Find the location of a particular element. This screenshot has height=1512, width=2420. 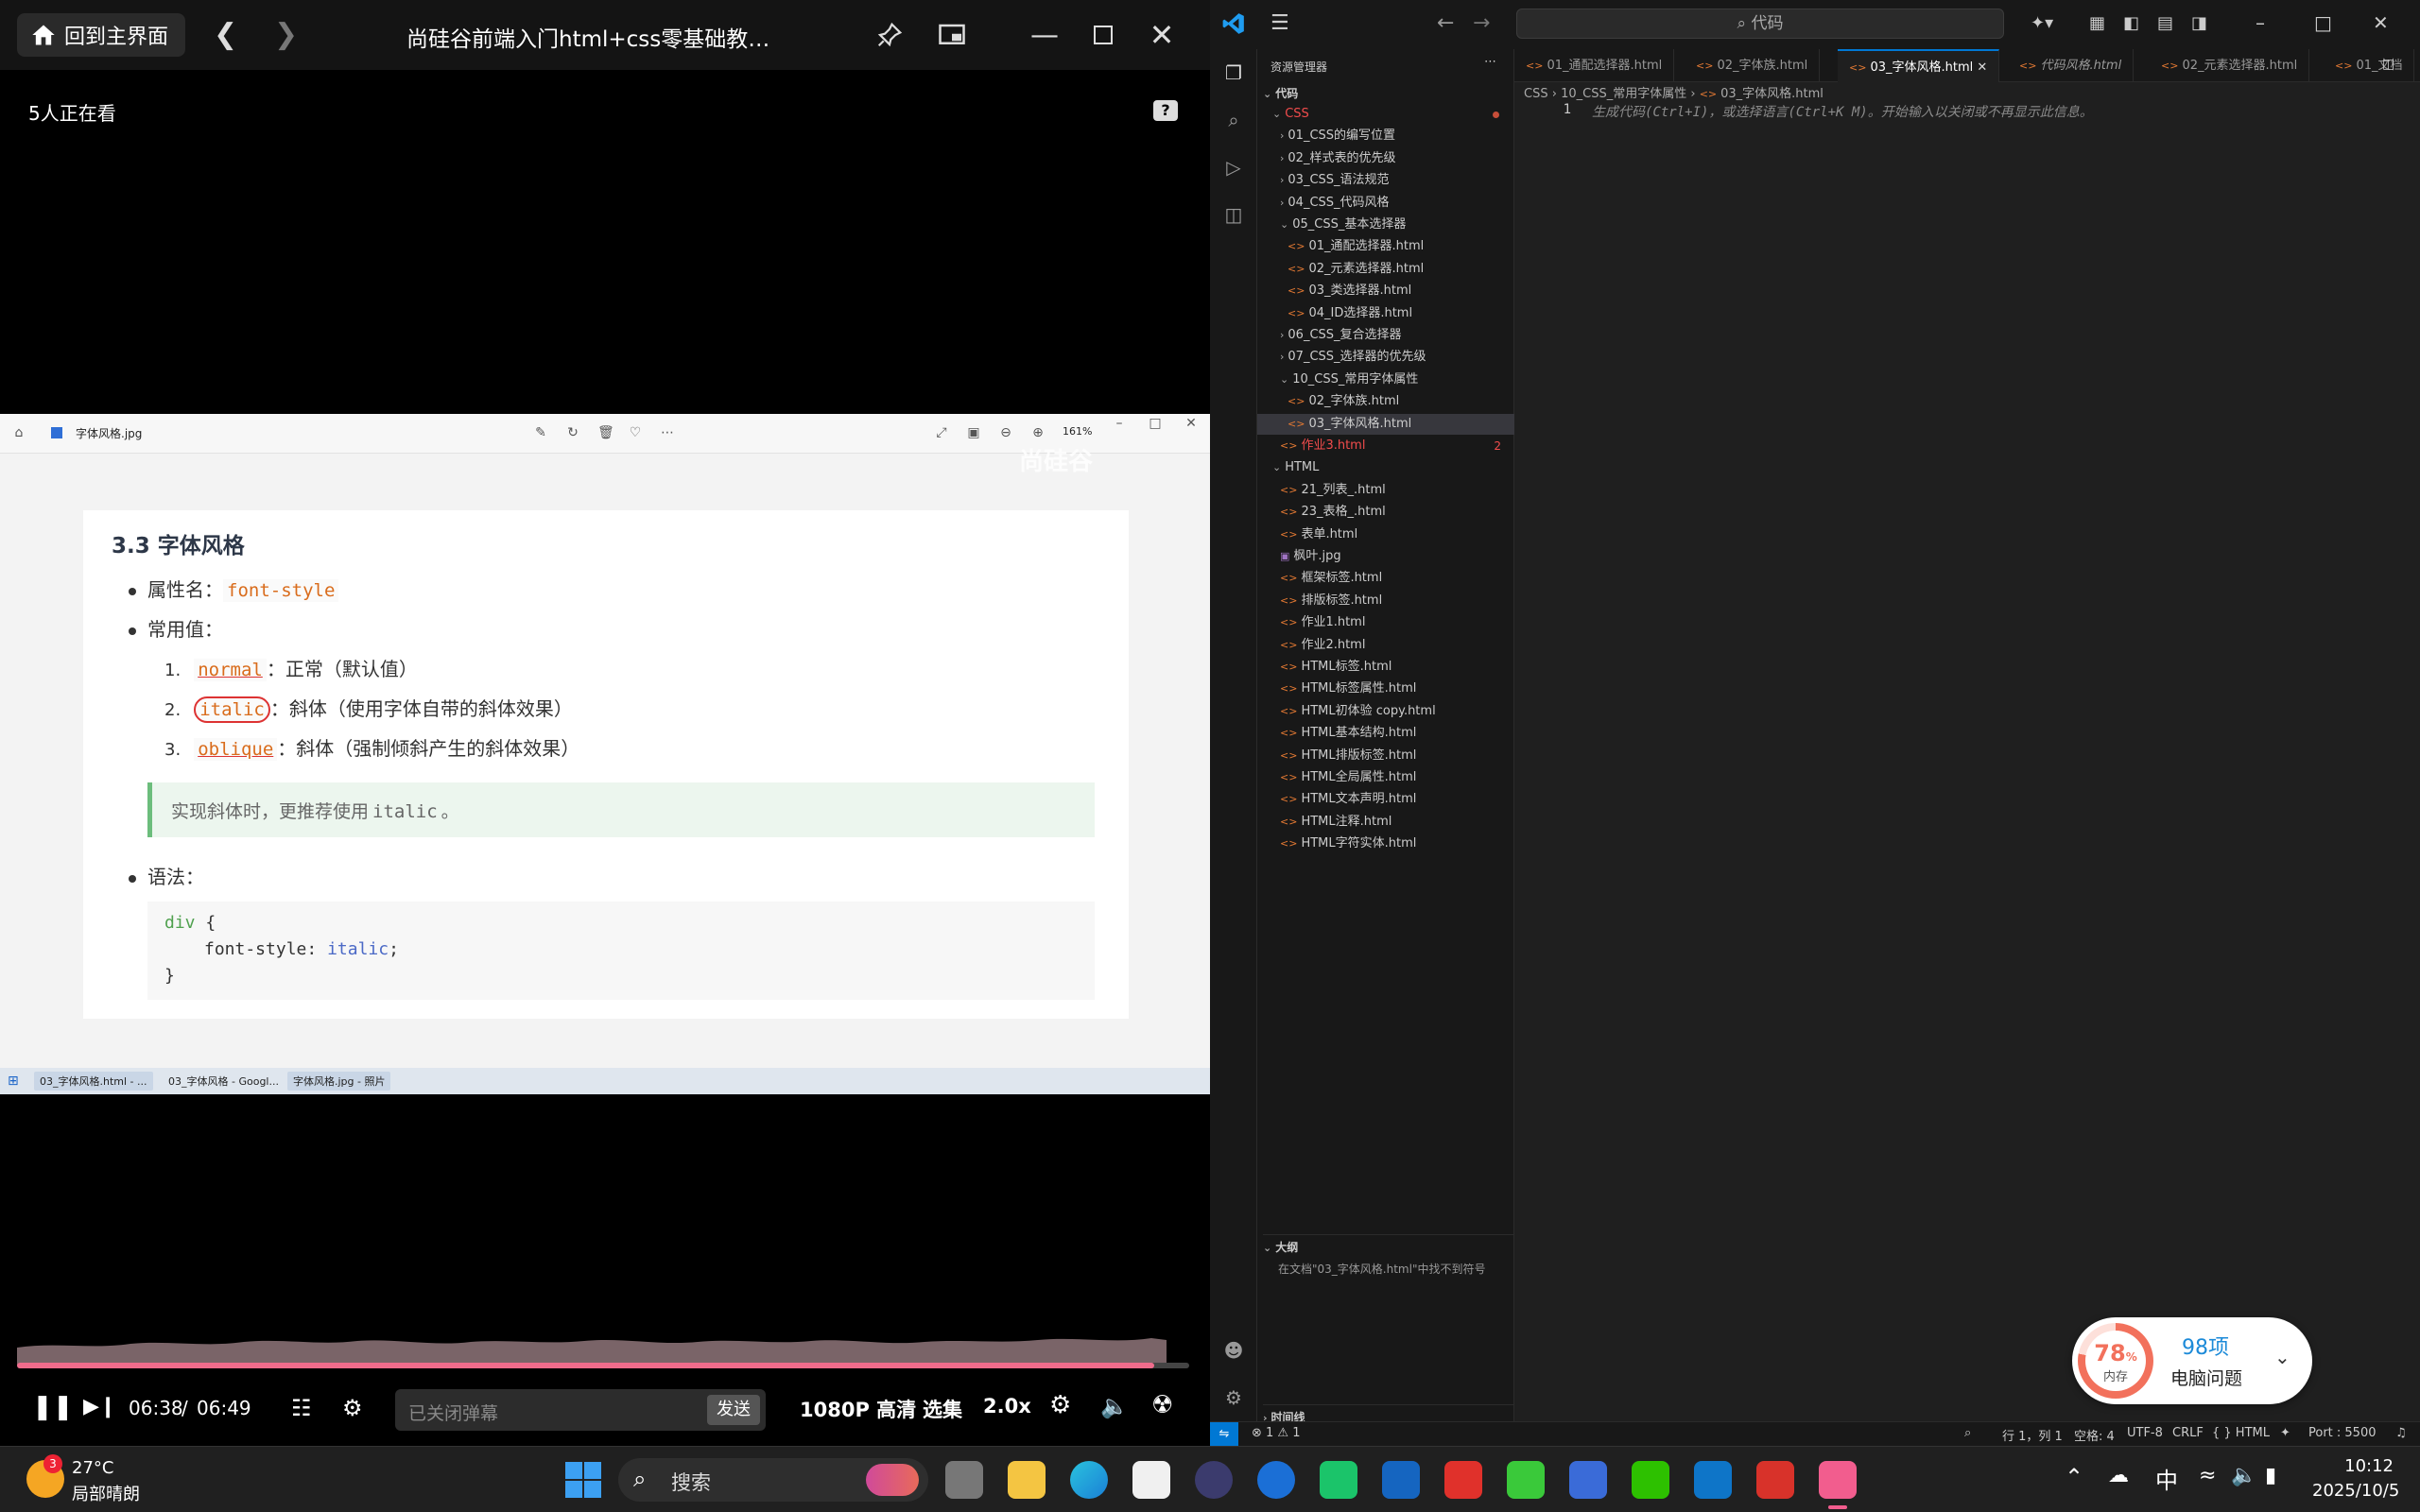

notifications-icon: ♫ is located at coordinates (2401, 1433).